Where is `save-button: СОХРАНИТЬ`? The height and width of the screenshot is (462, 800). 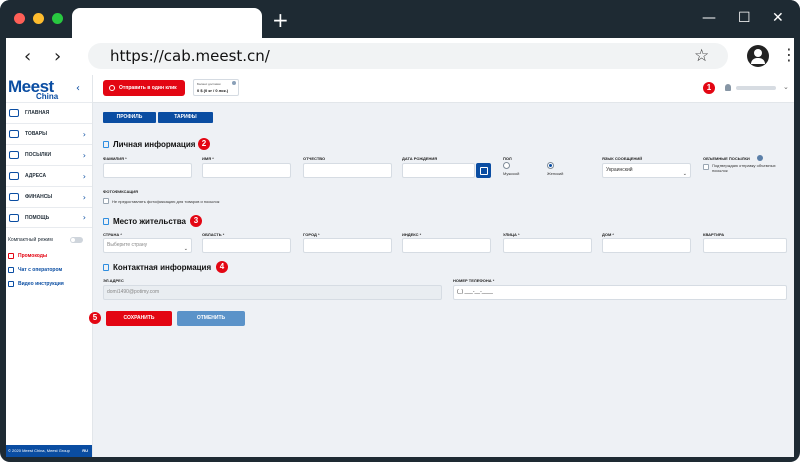
save-button: СОХРАНИТЬ is located at coordinates (139, 318).